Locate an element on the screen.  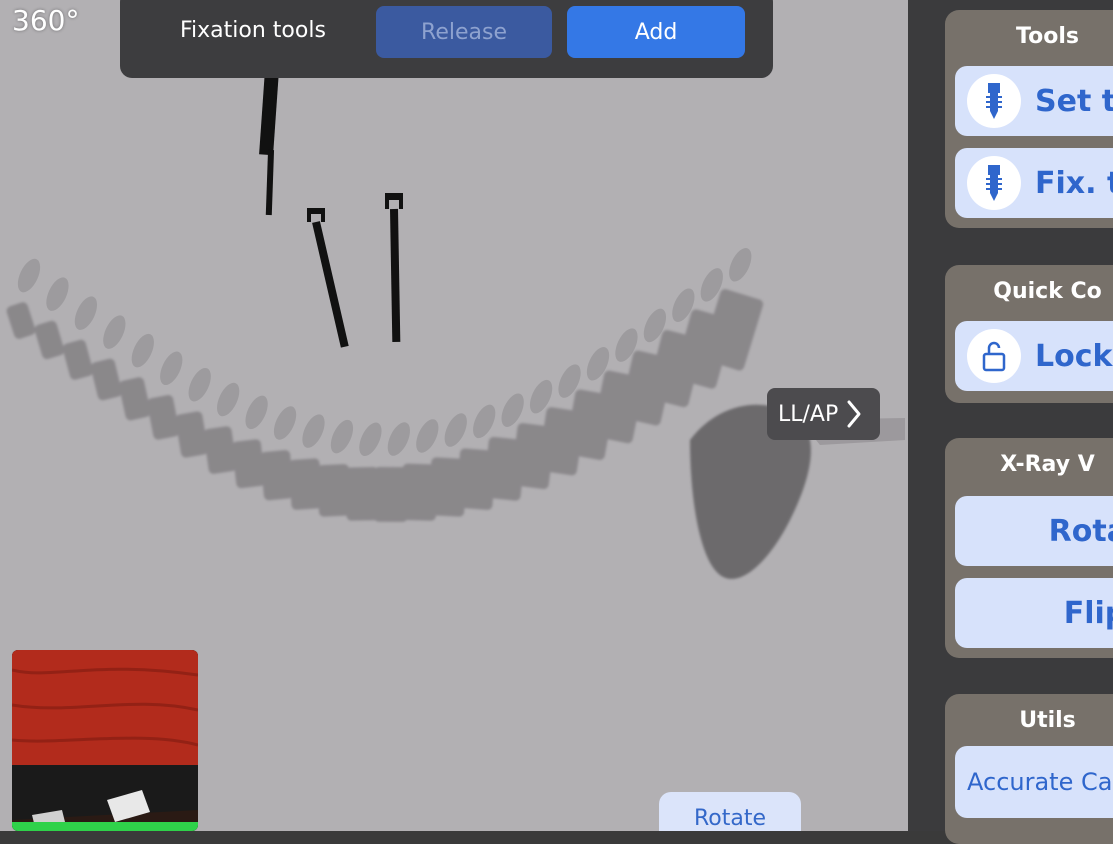
lock-label: Lock P is located at coordinates (1074, 356).